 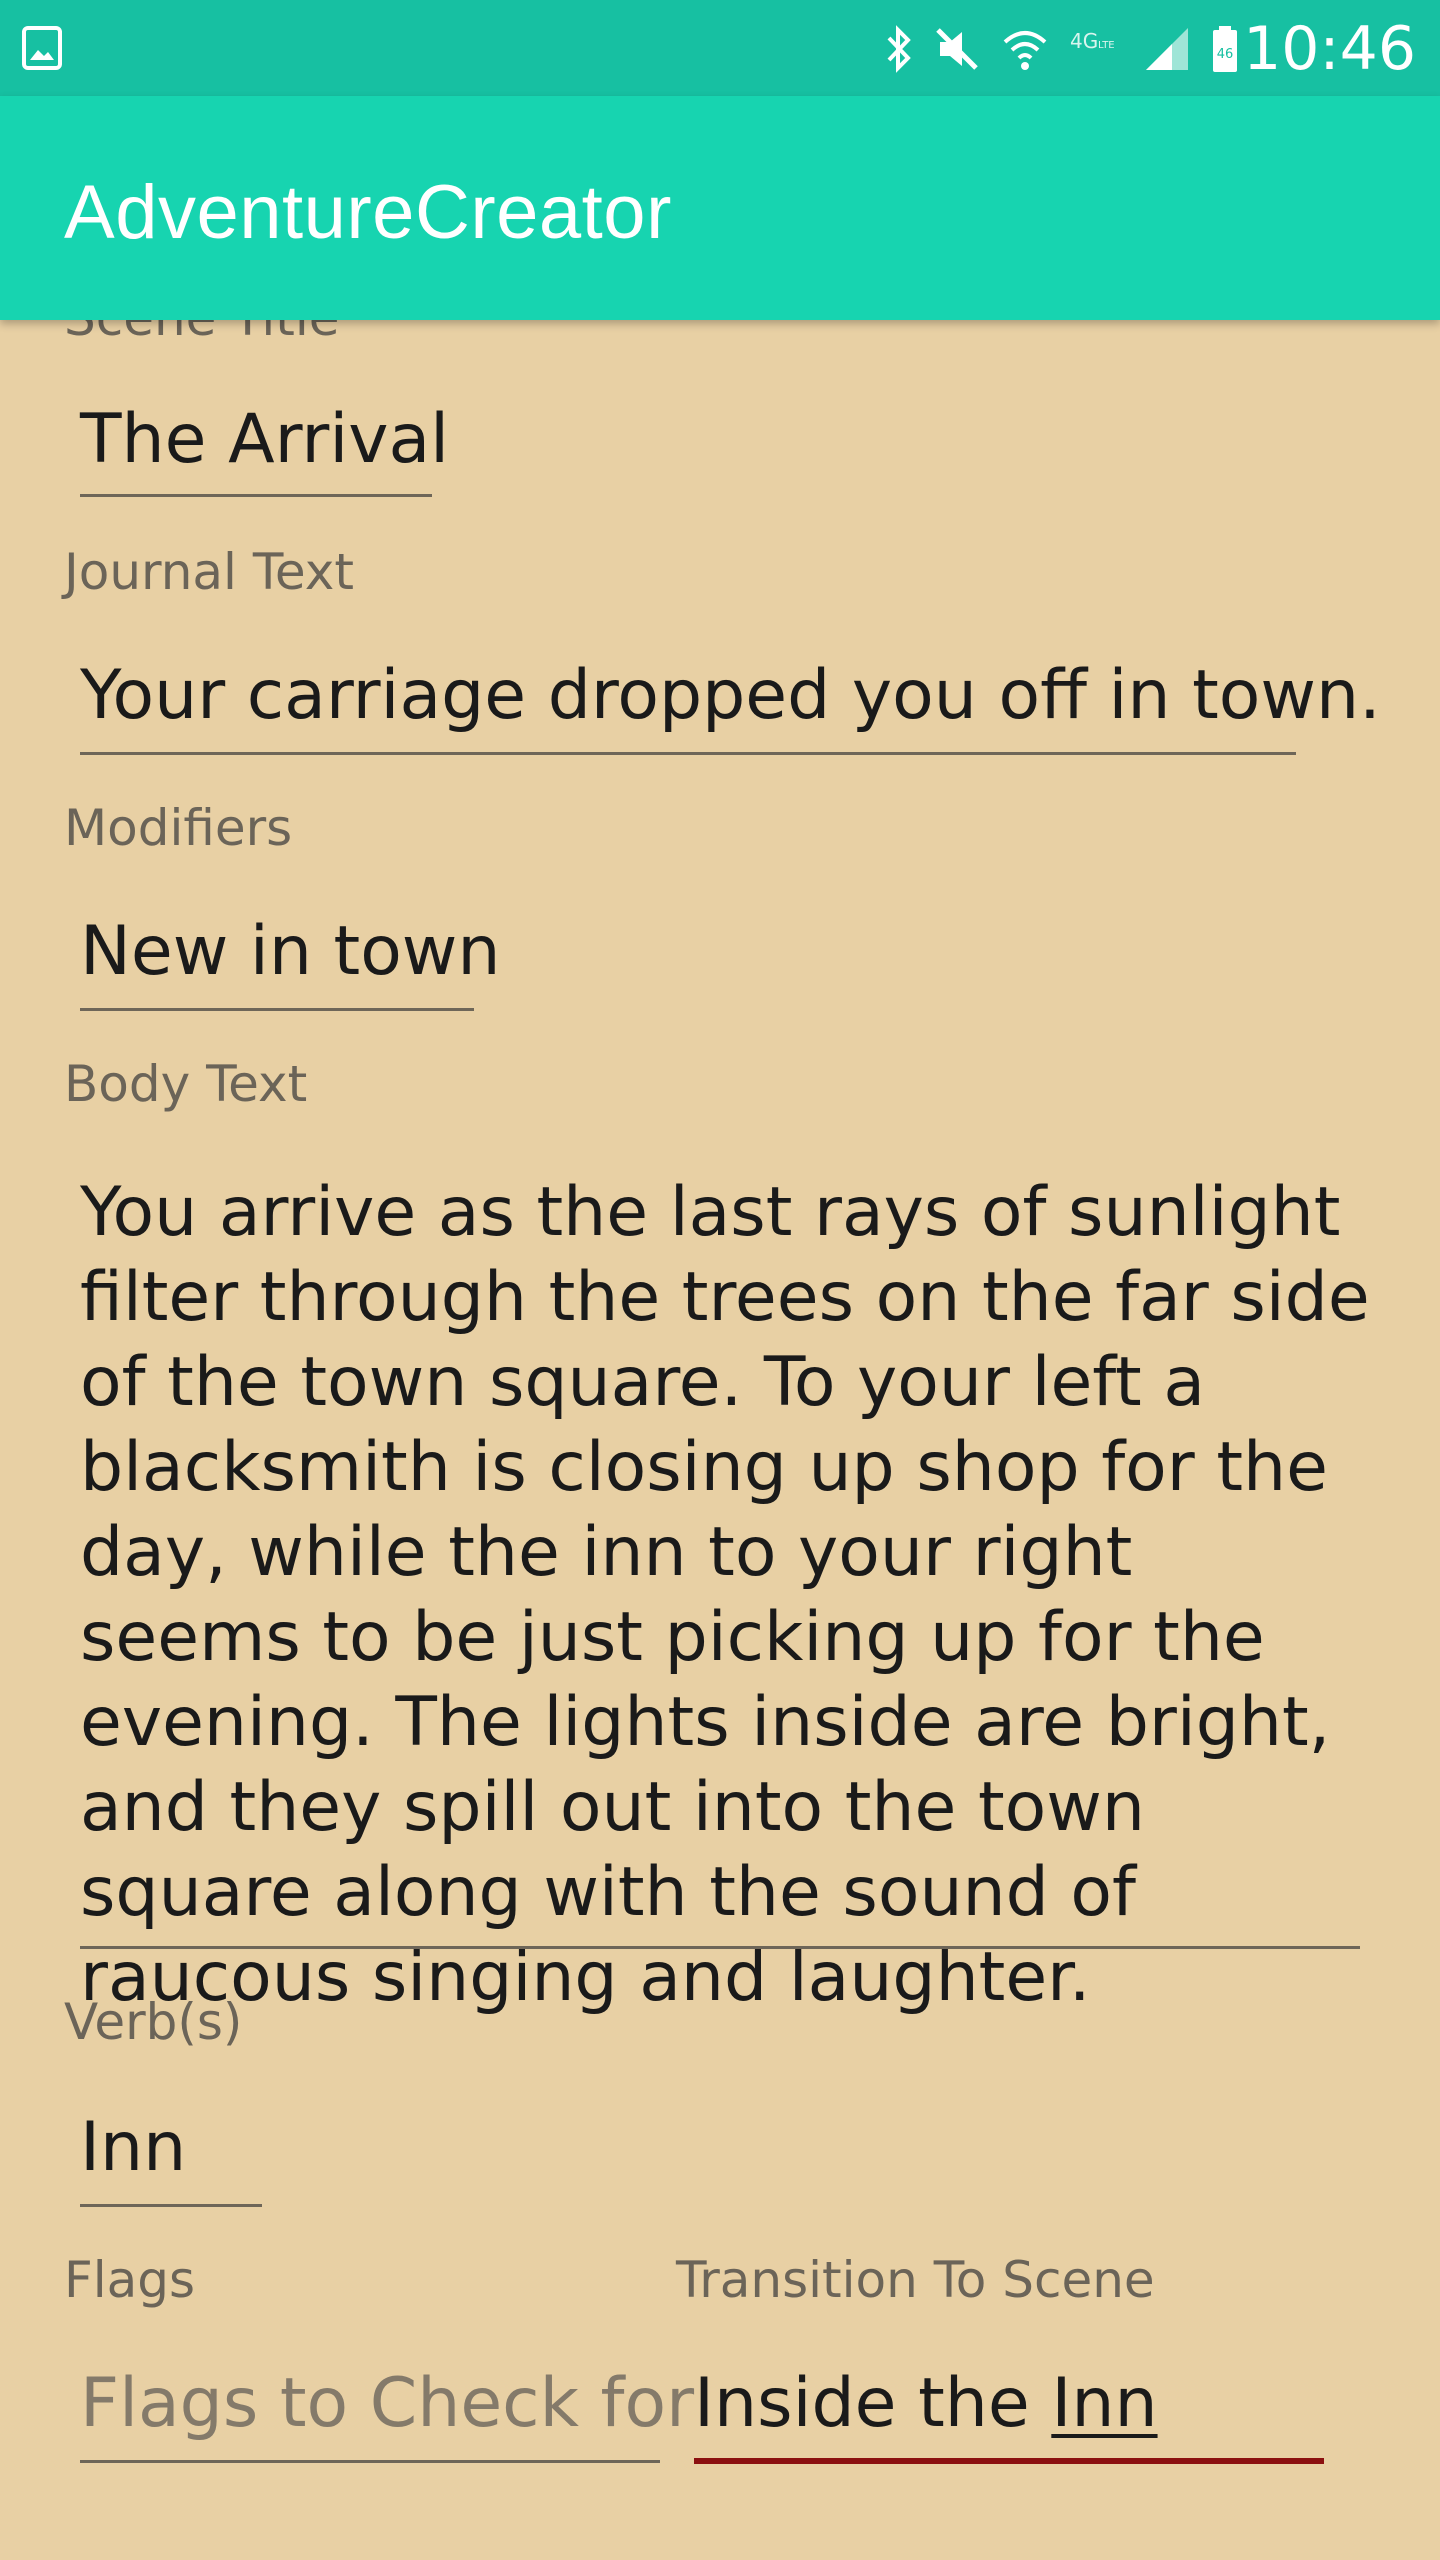 What do you see at coordinates (387, 2403) in the screenshot?
I see `flags-placeholder: Flags to Check for` at bounding box center [387, 2403].